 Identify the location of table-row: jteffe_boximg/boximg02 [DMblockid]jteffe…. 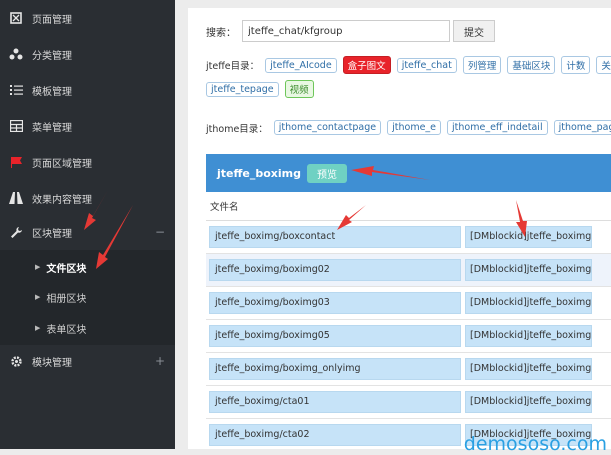
(408, 270).